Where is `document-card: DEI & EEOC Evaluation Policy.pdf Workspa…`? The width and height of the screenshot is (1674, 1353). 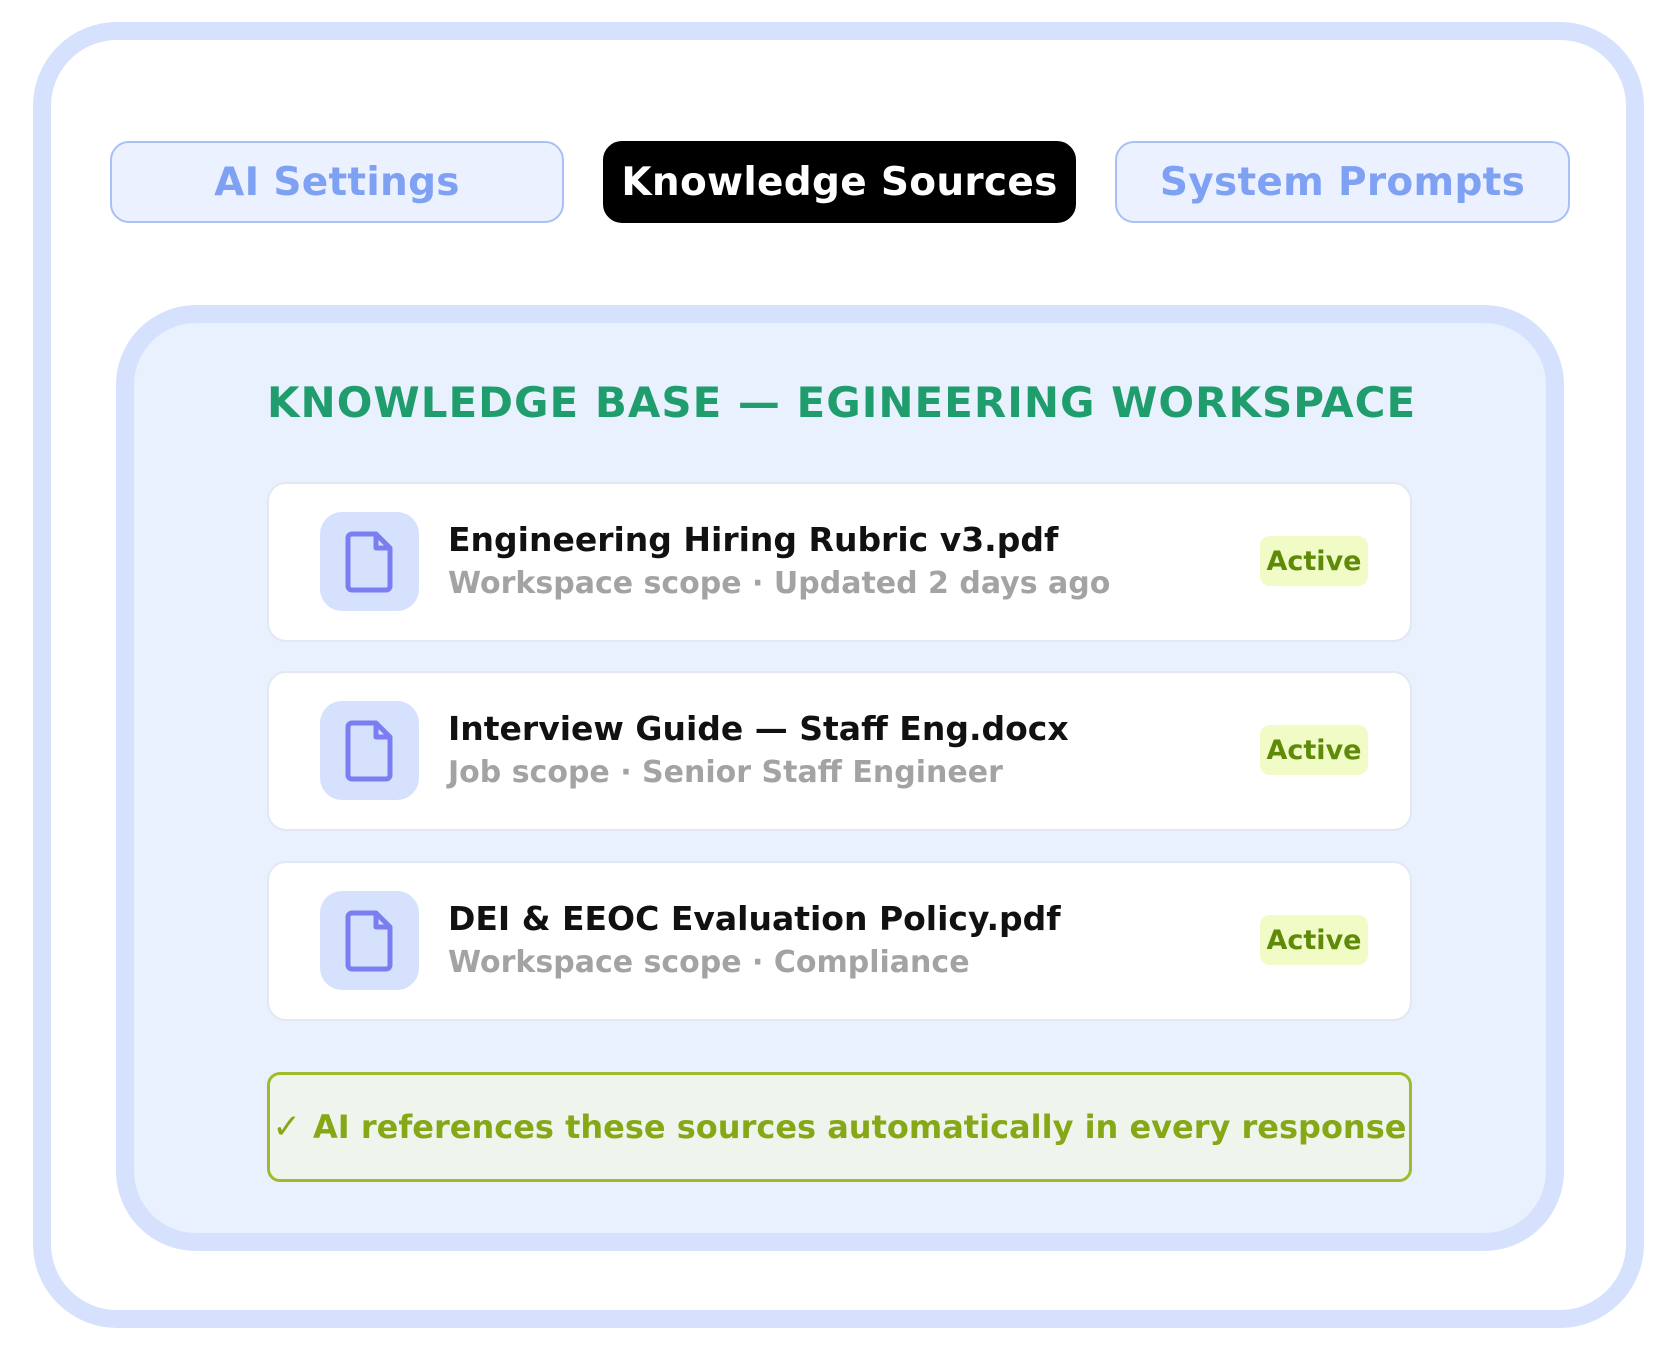
document-card: DEI & EEOC Evaluation Policy.pdf Workspa… is located at coordinates (839, 941).